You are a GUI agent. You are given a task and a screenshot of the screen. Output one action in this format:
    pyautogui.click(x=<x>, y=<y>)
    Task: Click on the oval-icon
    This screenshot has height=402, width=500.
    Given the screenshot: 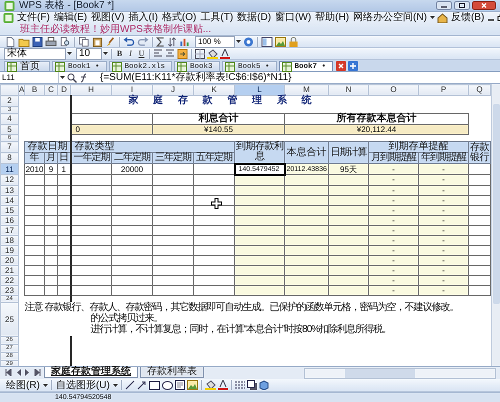 What is the action you would take?
    pyautogui.click(x=167, y=385)
    